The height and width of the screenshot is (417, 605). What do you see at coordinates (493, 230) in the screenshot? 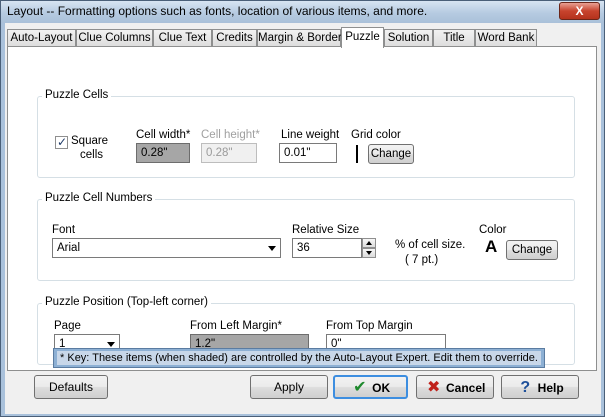
I see `color-label: Color` at bounding box center [493, 230].